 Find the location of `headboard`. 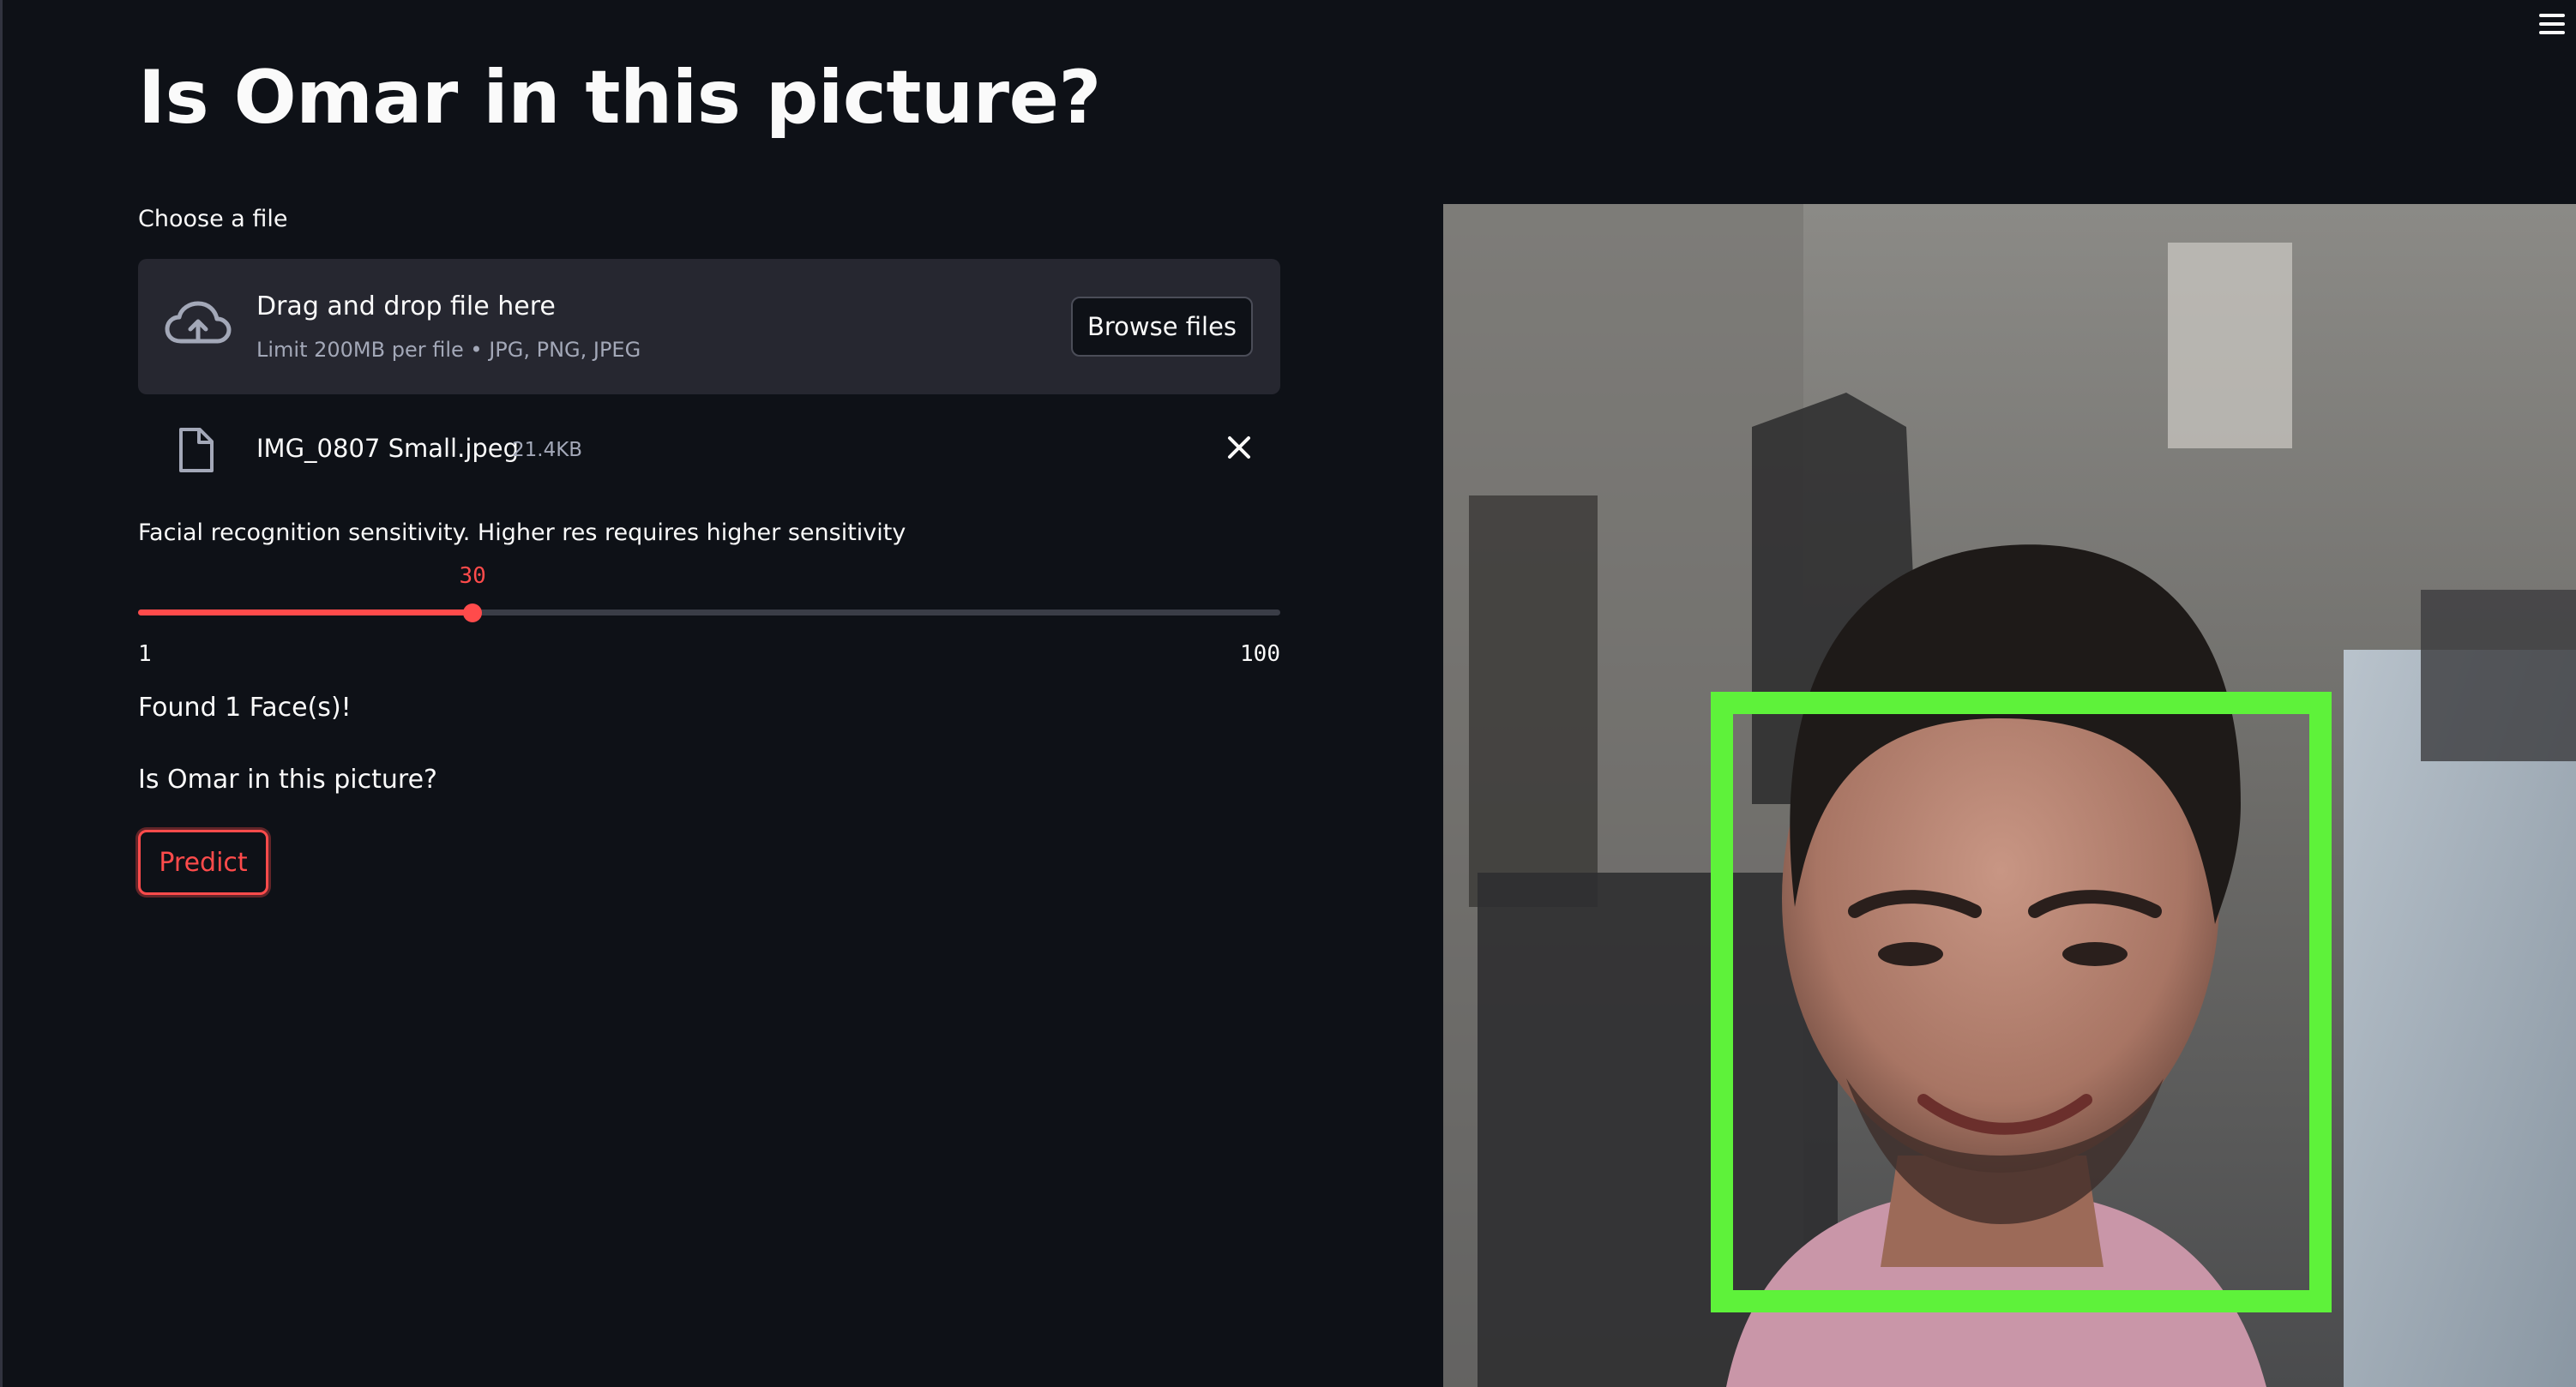

headboard is located at coordinates (2498, 676).